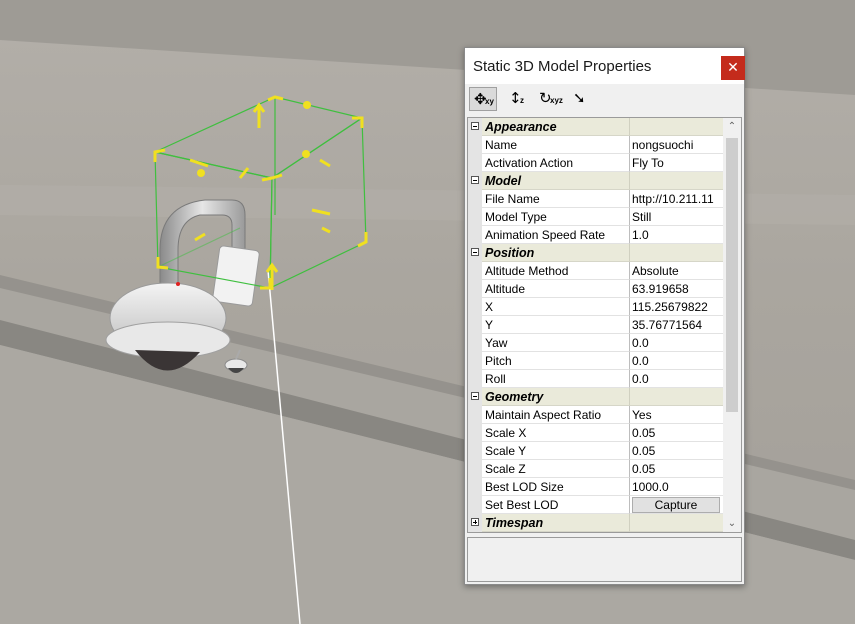 This screenshot has height=624, width=855. Describe the element at coordinates (556, 127) in the screenshot. I see `category-label: Appearance` at that location.